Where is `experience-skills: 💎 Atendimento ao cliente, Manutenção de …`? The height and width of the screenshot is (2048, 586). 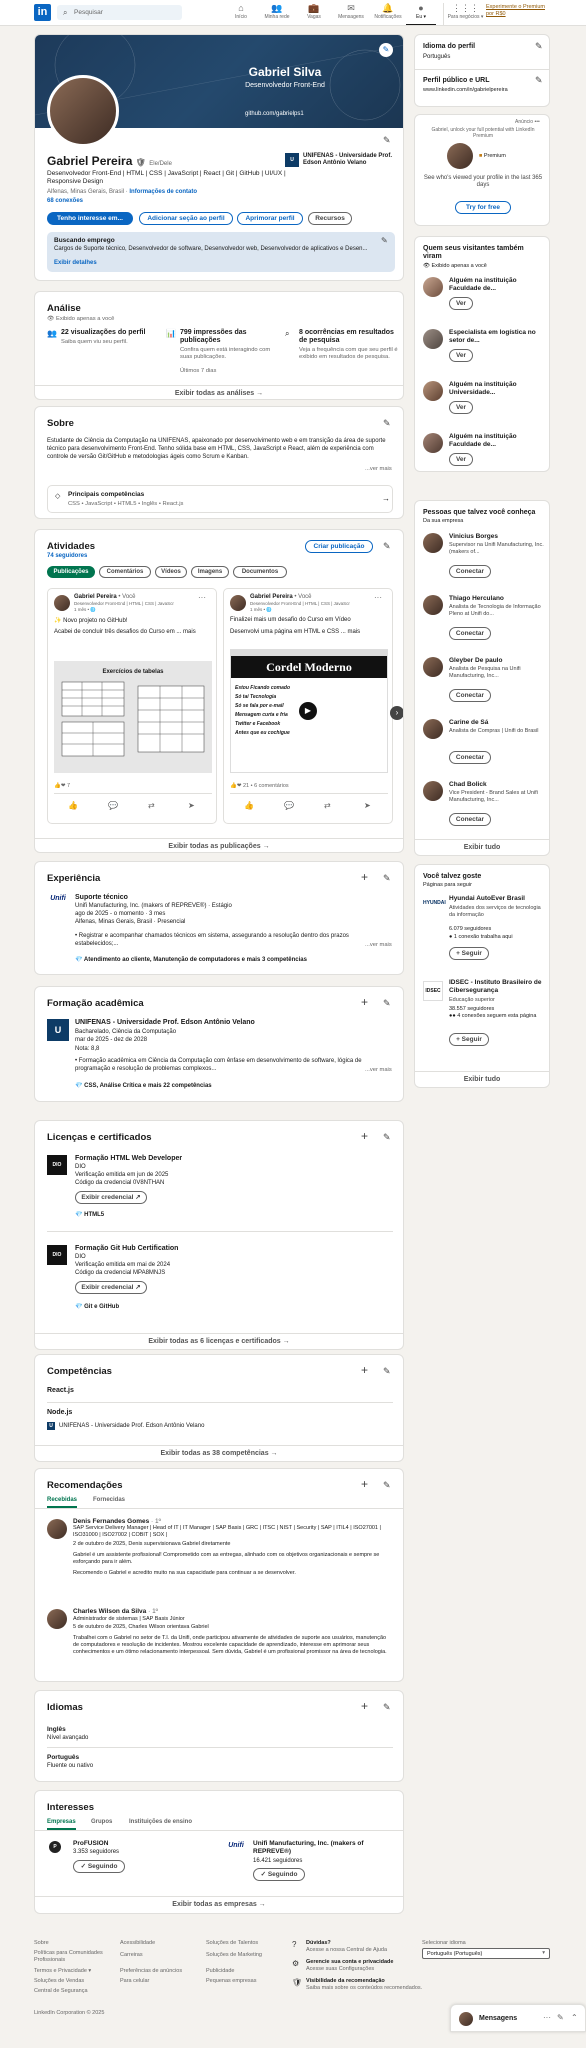
experience-skills: 💎 Atendimento ao cliente, Manutenção de … is located at coordinates (191, 960).